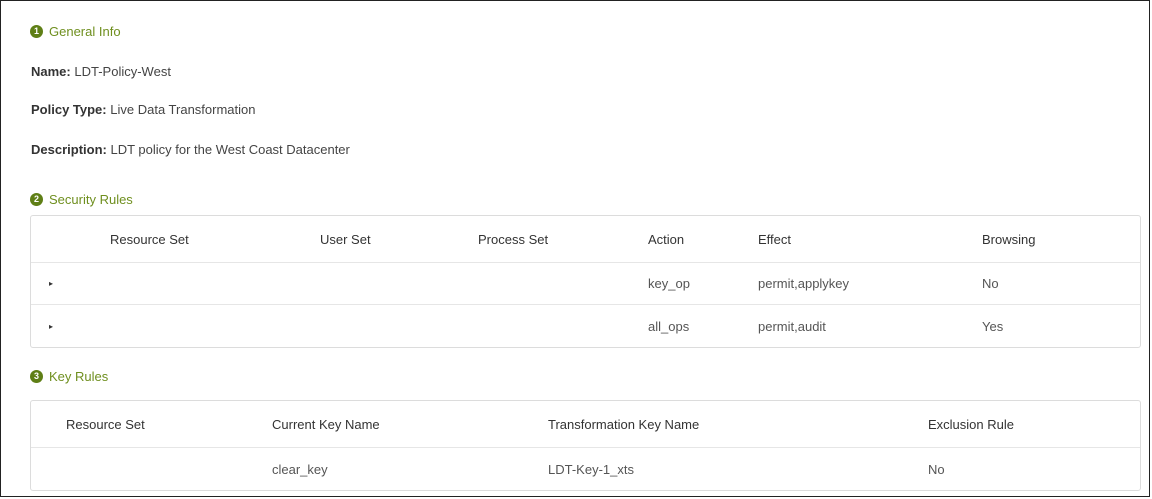 The height and width of the screenshot is (499, 1152). I want to click on security-rules-header: 2 Security Rules, so click(81, 199).